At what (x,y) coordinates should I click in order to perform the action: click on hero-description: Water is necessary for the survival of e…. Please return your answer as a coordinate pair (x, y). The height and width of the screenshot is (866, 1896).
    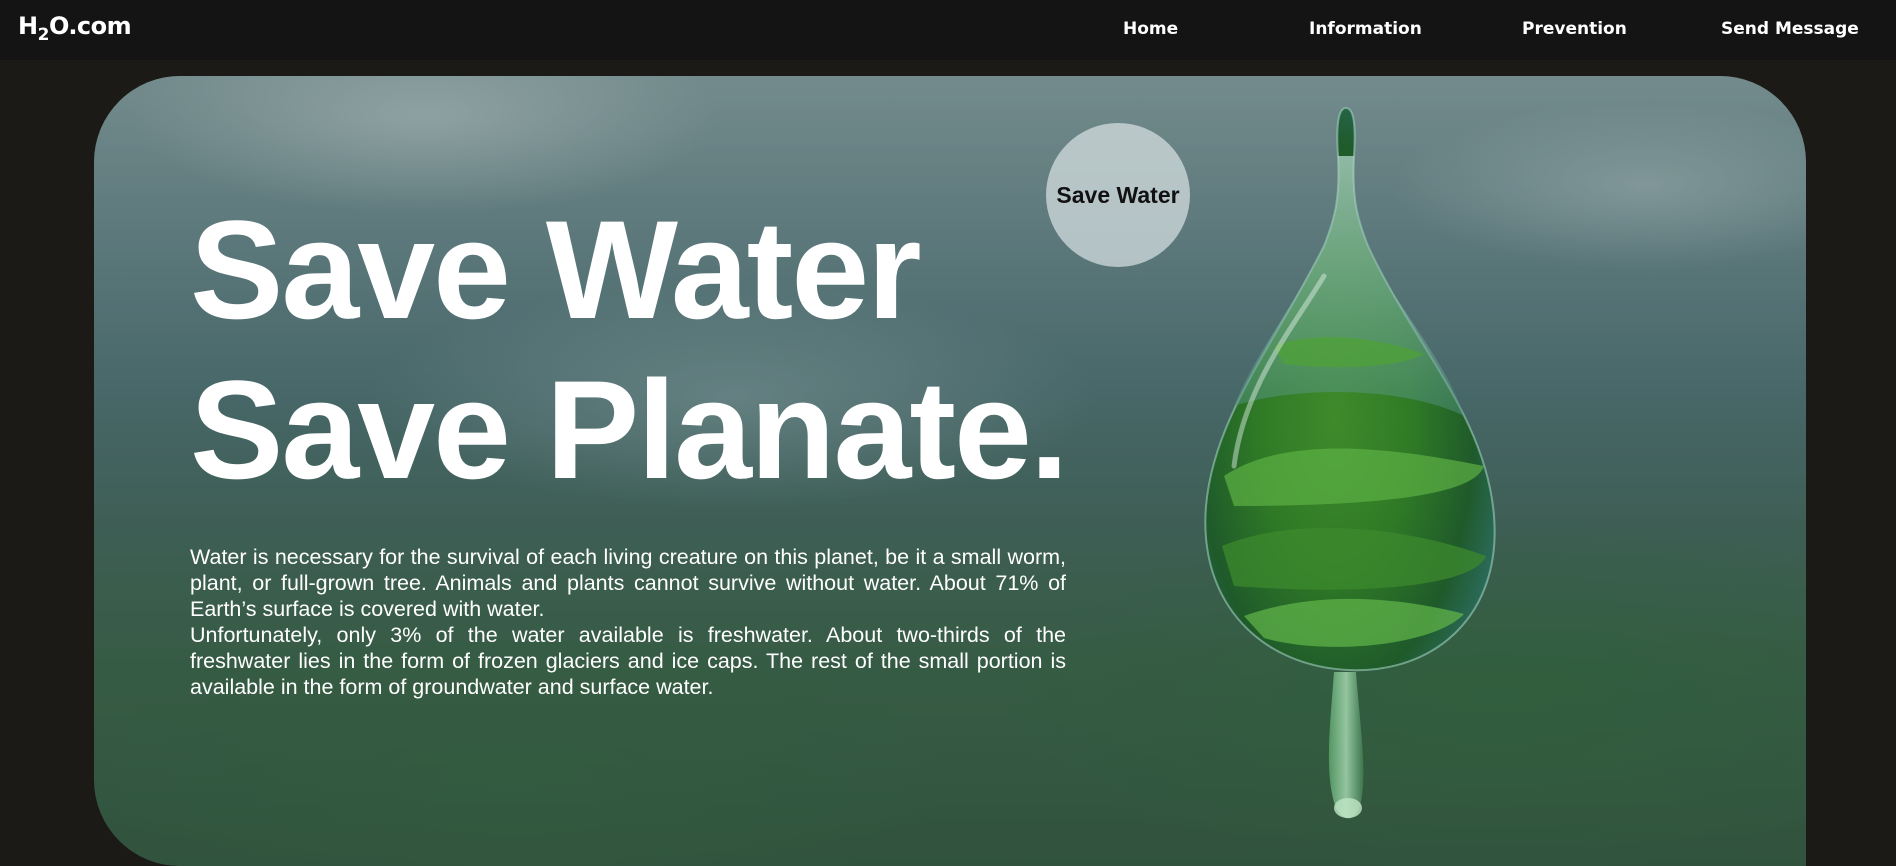
    Looking at the image, I should click on (628, 622).